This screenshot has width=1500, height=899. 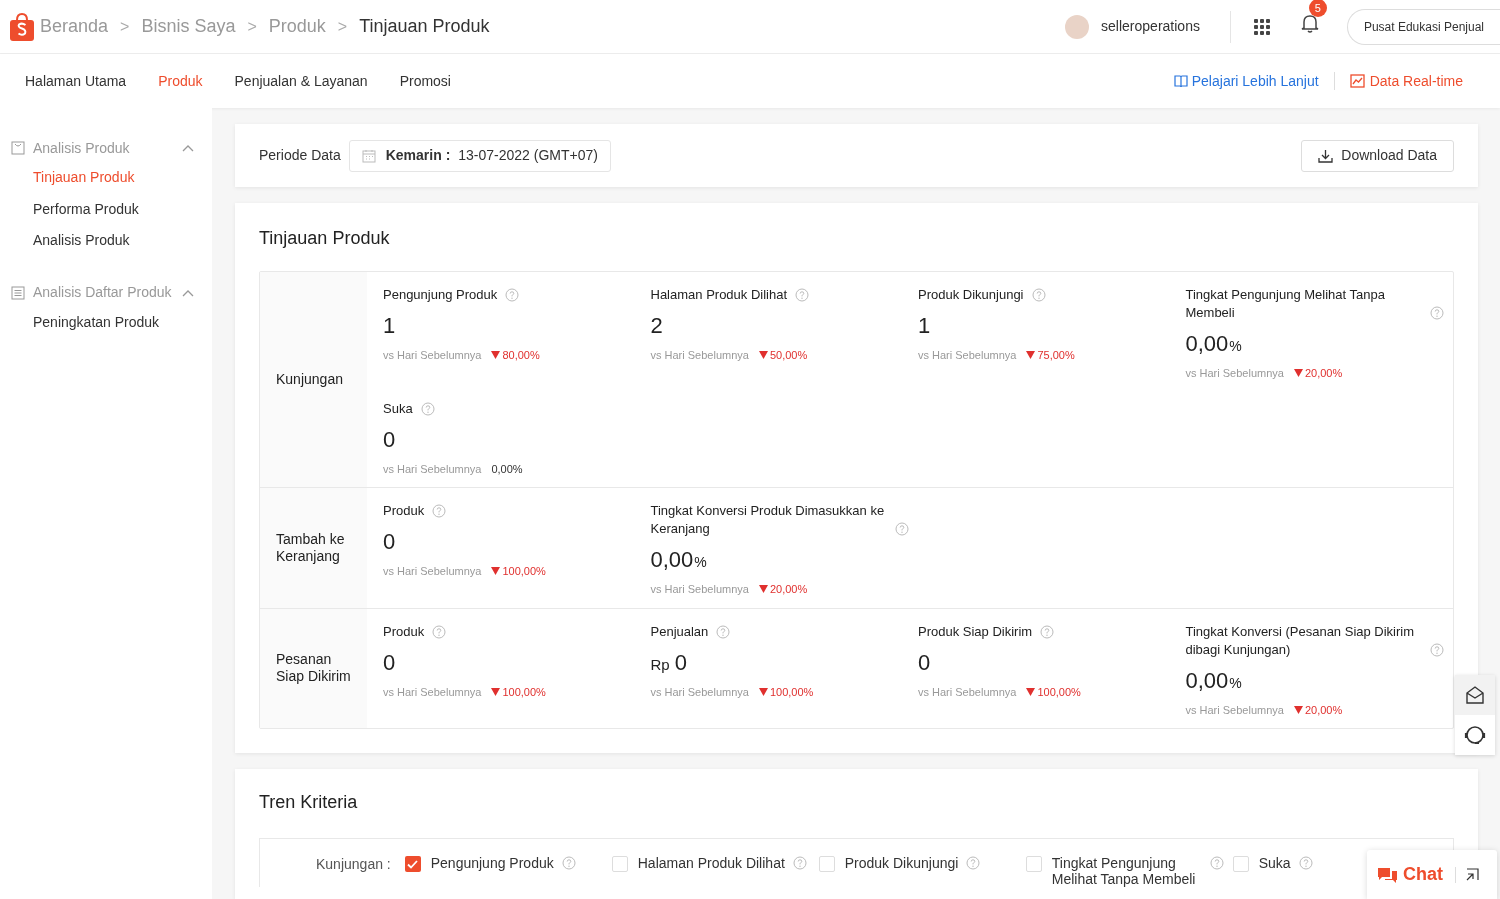 What do you see at coordinates (398, 408) in the screenshot?
I see `metric-label: Suka` at bounding box center [398, 408].